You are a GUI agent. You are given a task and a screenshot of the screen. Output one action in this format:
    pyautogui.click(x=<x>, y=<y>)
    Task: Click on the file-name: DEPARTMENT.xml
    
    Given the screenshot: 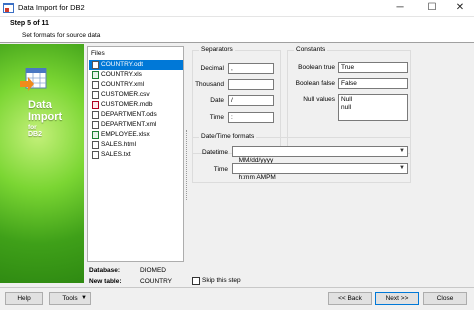 What is the action you would take?
    pyautogui.click(x=129, y=124)
    